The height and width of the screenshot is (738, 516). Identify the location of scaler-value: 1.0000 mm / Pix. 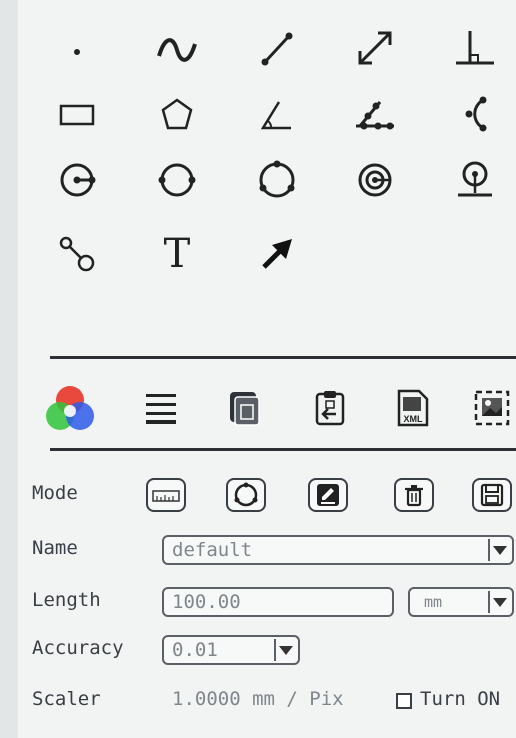
(258, 699).